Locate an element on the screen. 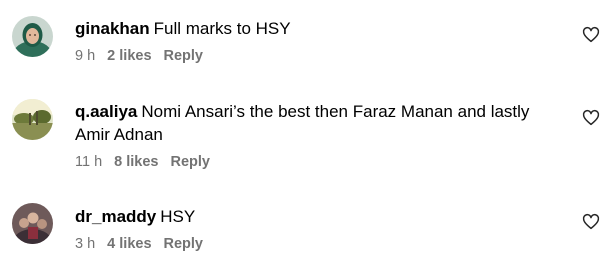 The width and height of the screenshot is (610, 263). comment-text-line: dr_maddy HSY is located at coordinates (315, 216).